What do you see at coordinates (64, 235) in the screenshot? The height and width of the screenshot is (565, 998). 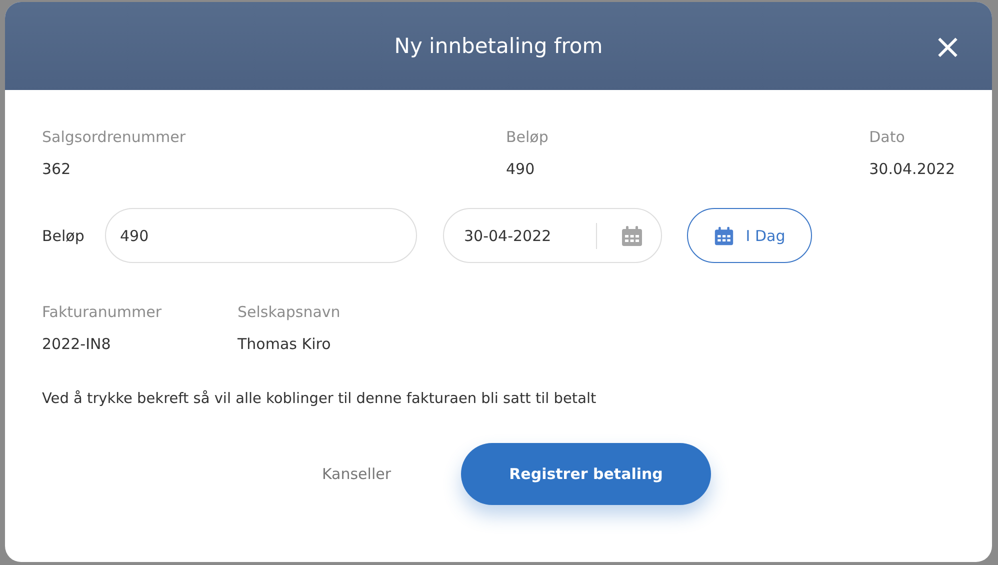 I see `amount-label: Beløp` at bounding box center [64, 235].